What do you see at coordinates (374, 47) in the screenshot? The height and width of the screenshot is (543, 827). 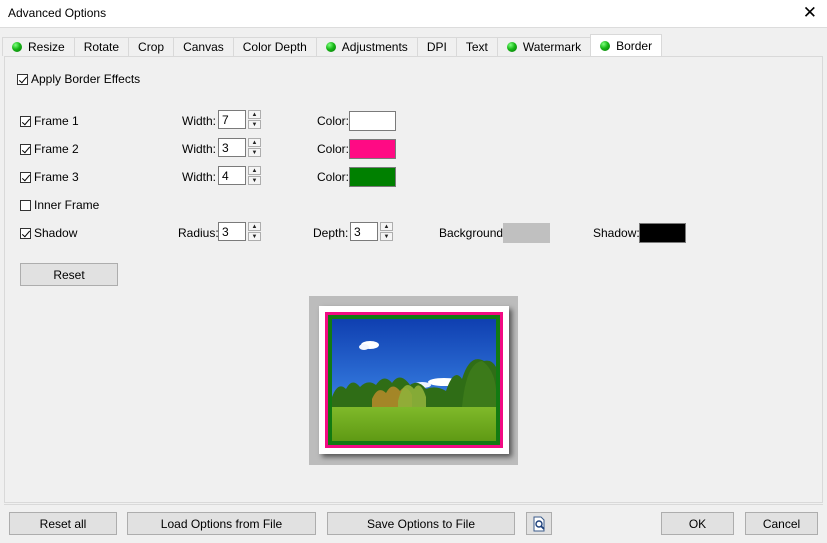 I see `tab-label: Adjustments` at bounding box center [374, 47].